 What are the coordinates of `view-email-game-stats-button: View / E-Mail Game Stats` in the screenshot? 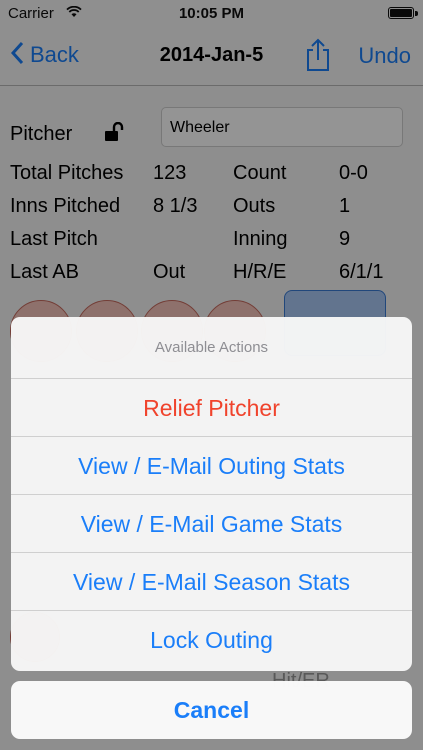 It's located at (211, 524).